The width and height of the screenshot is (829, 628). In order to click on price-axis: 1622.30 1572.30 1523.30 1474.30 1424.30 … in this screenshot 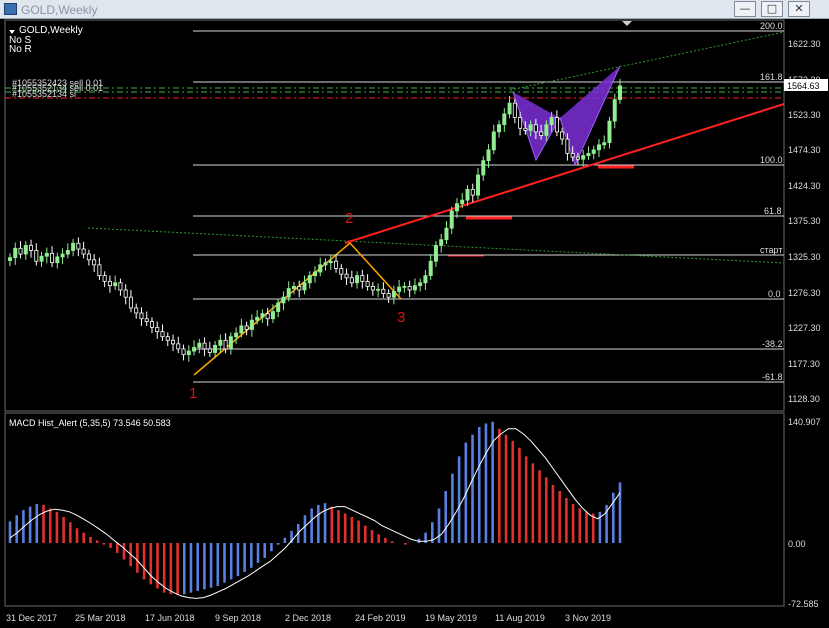, I will do `click(806, 221)`.